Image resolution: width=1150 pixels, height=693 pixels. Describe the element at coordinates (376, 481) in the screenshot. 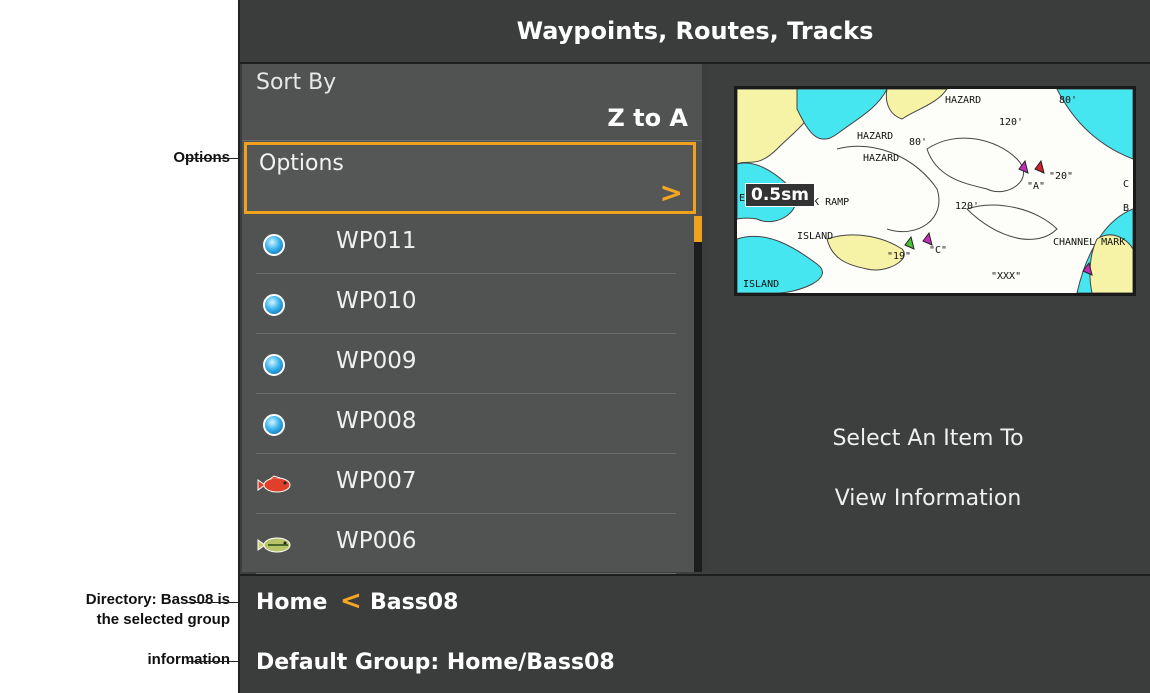

I see `list-item-label: WP007` at that location.